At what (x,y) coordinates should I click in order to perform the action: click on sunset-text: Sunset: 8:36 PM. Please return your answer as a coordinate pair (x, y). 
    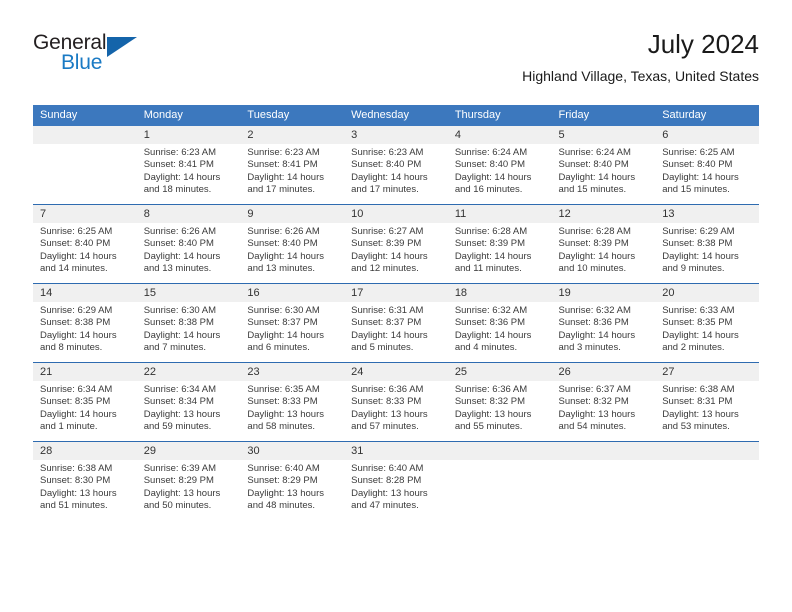
    Looking at the image, I should click on (593, 323).